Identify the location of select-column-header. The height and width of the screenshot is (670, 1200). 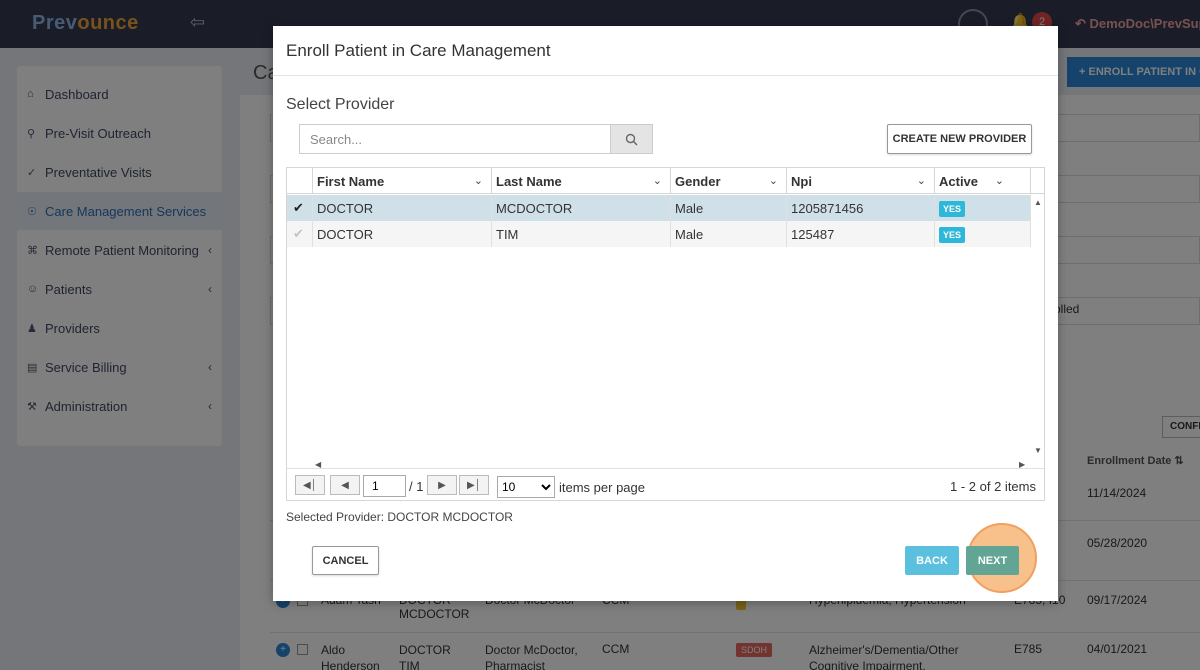
(300, 181).